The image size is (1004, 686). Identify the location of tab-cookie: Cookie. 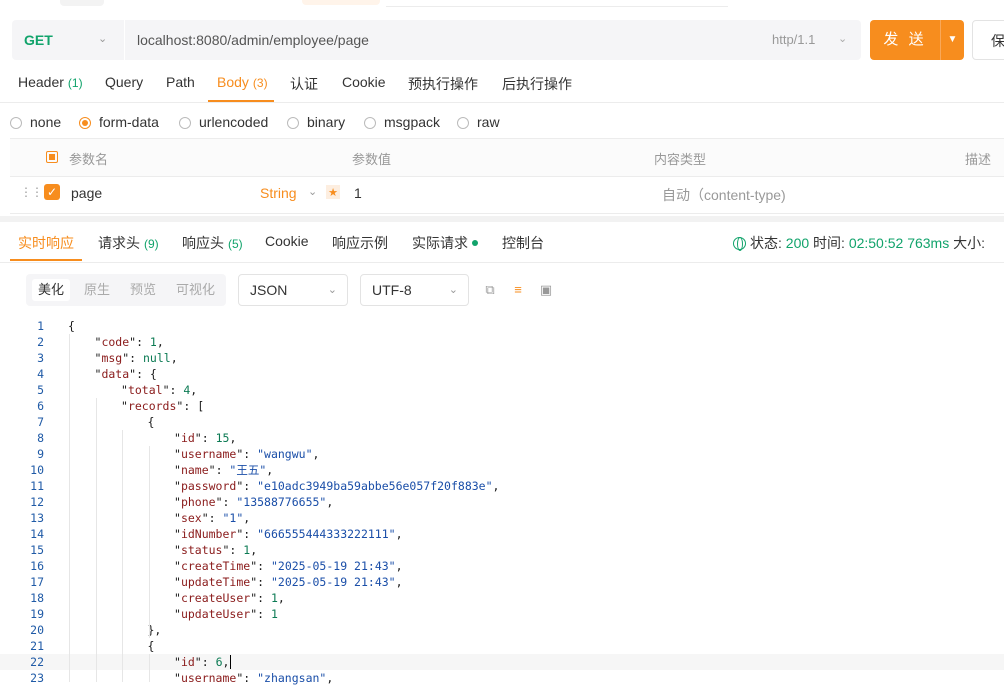
(364, 82).